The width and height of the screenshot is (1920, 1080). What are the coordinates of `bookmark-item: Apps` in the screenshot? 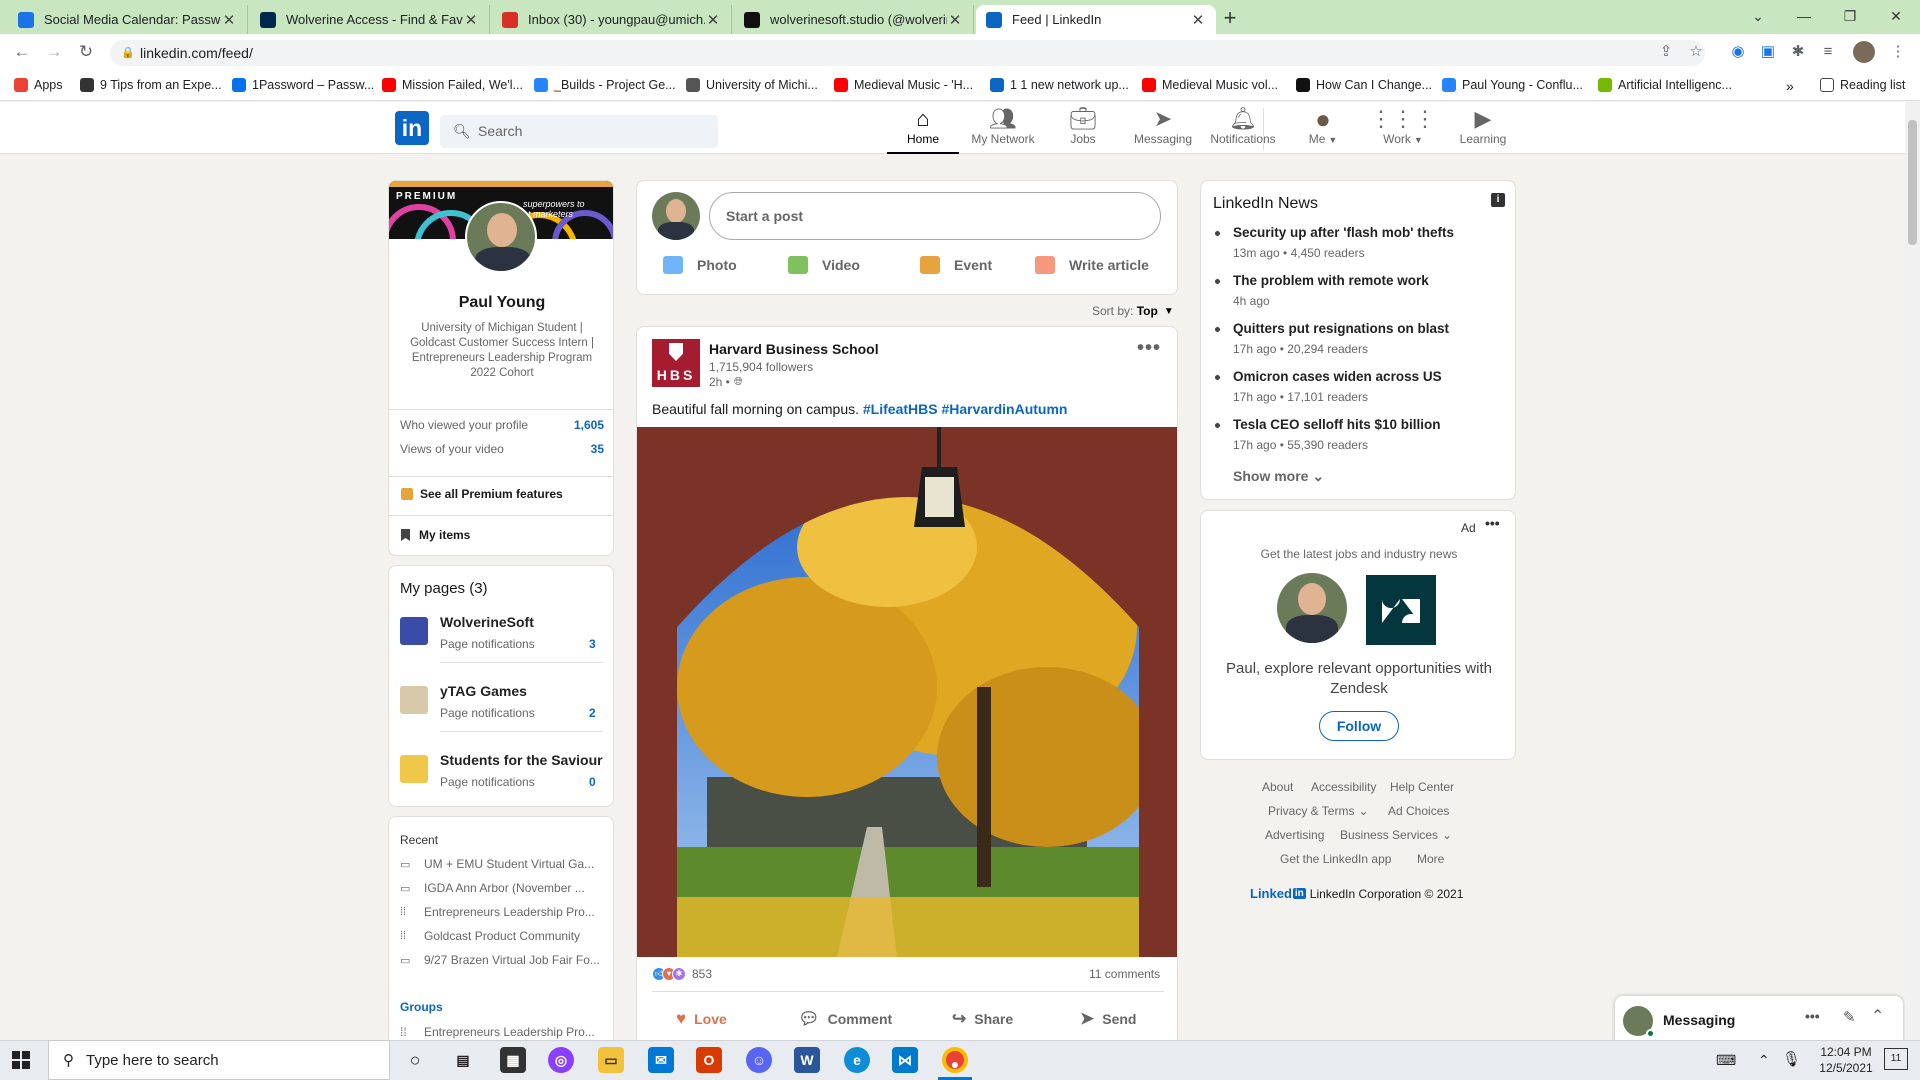 It's located at (38, 85).